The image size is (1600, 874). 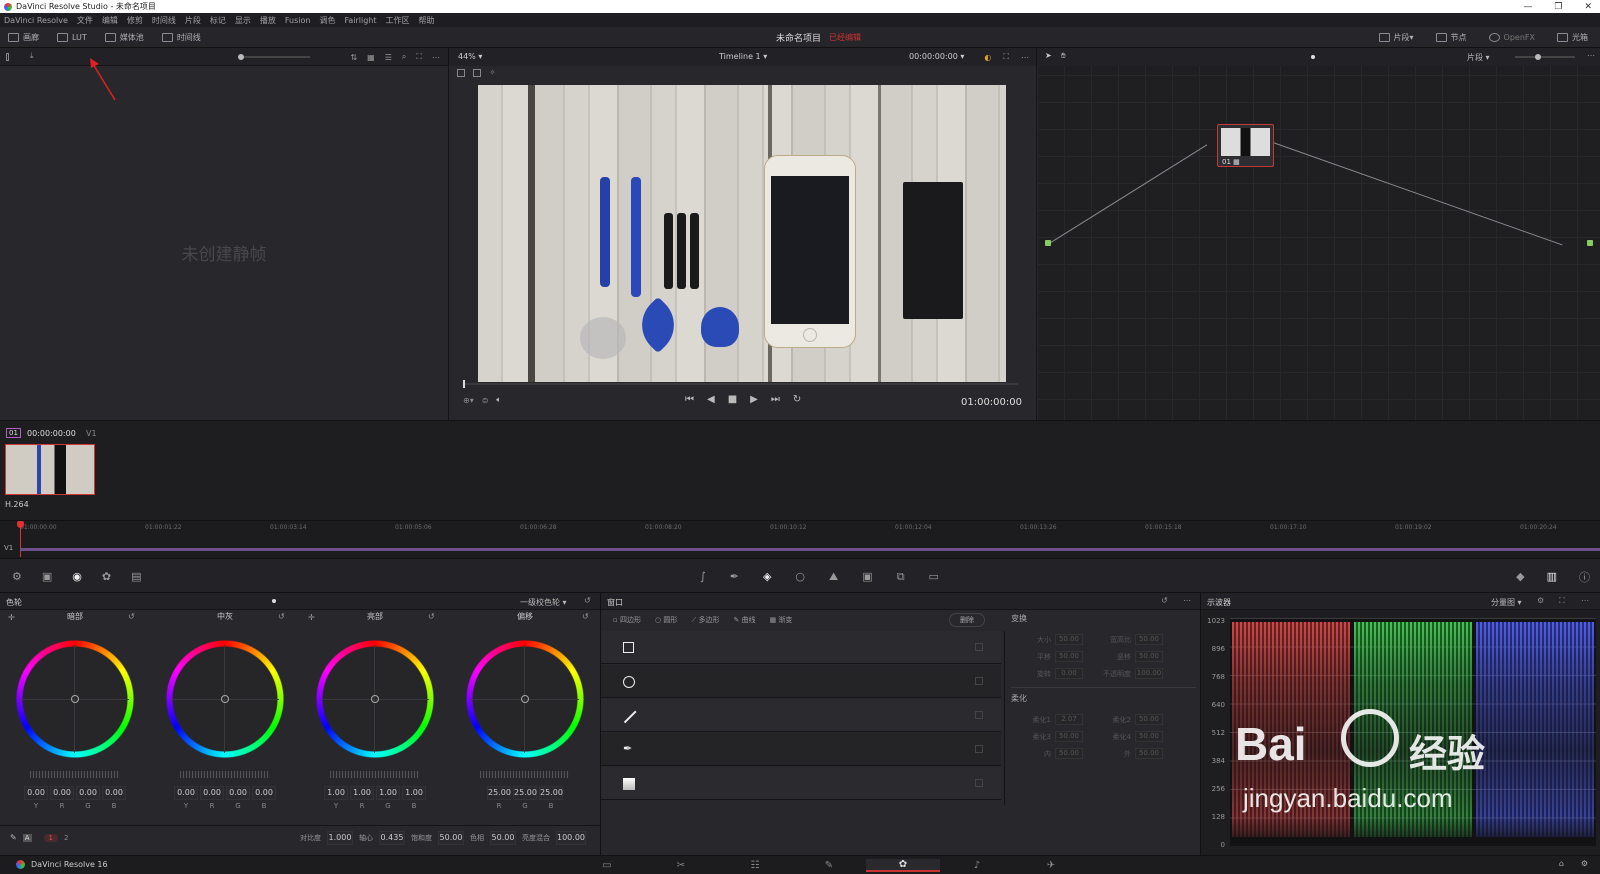 What do you see at coordinates (1545, 57) in the screenshot?
I see `node-zoom-slider` at bounding box center [1545, 57].